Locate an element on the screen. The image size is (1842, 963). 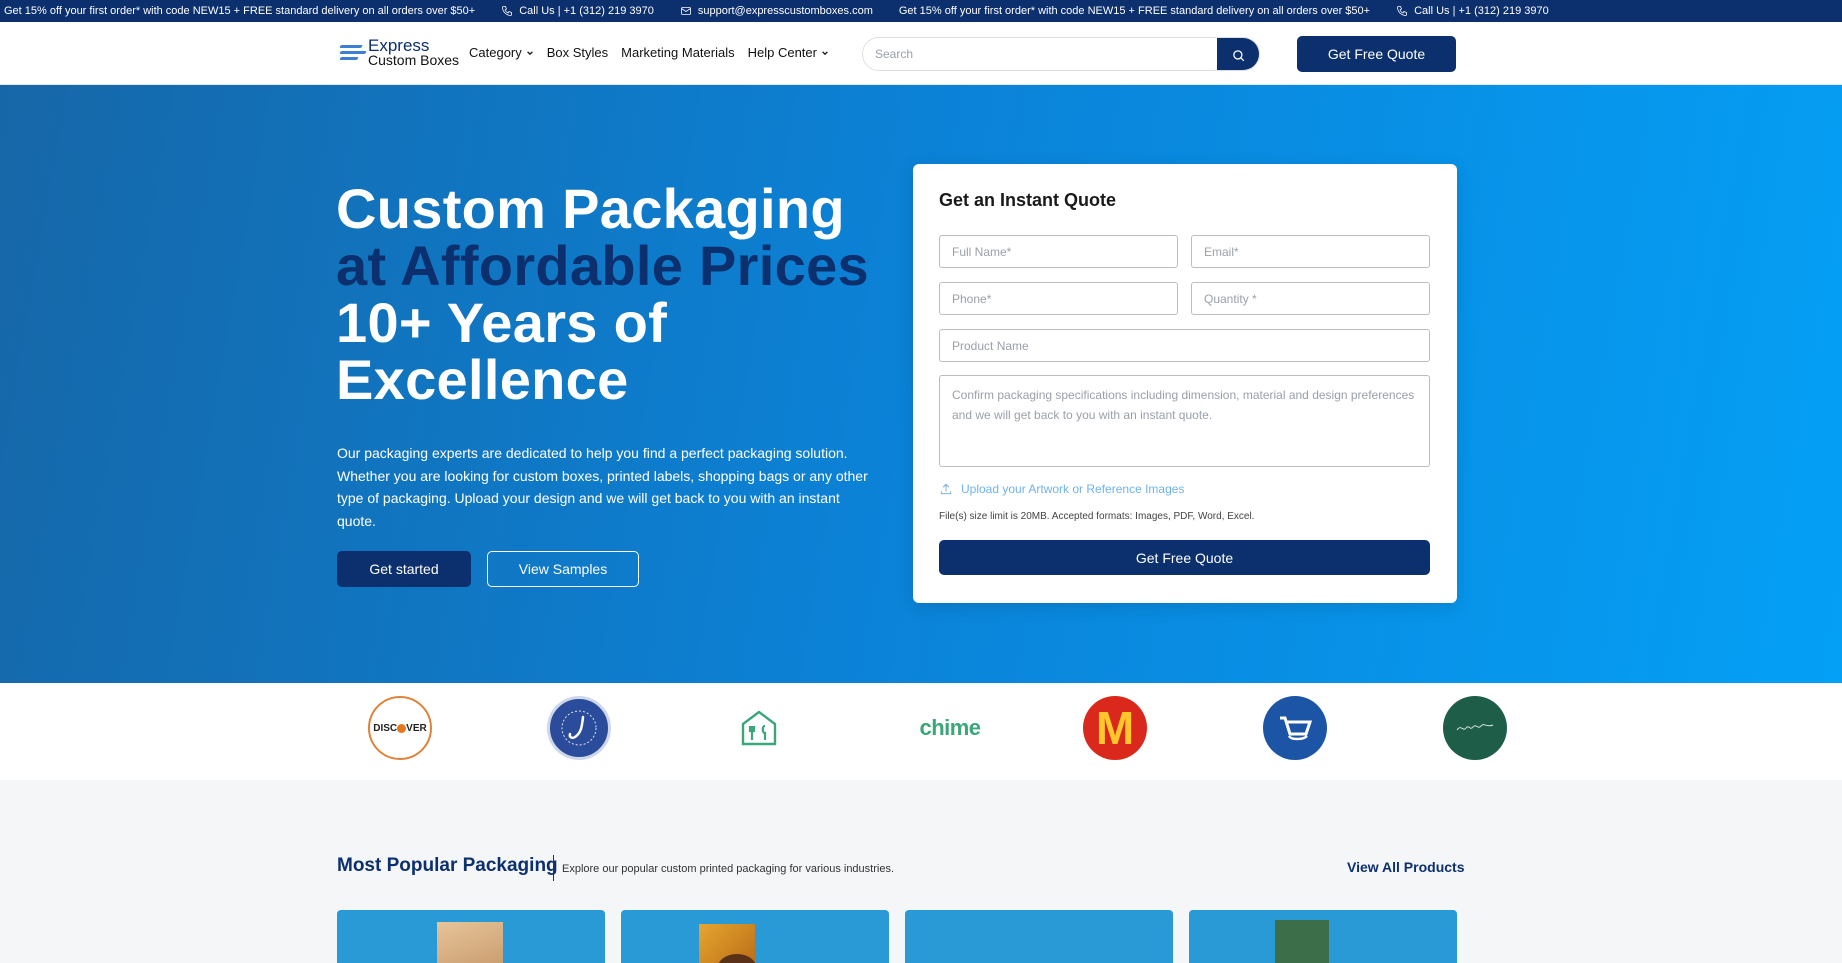
nav-category-label: Category is located at coordinates (495, 52).